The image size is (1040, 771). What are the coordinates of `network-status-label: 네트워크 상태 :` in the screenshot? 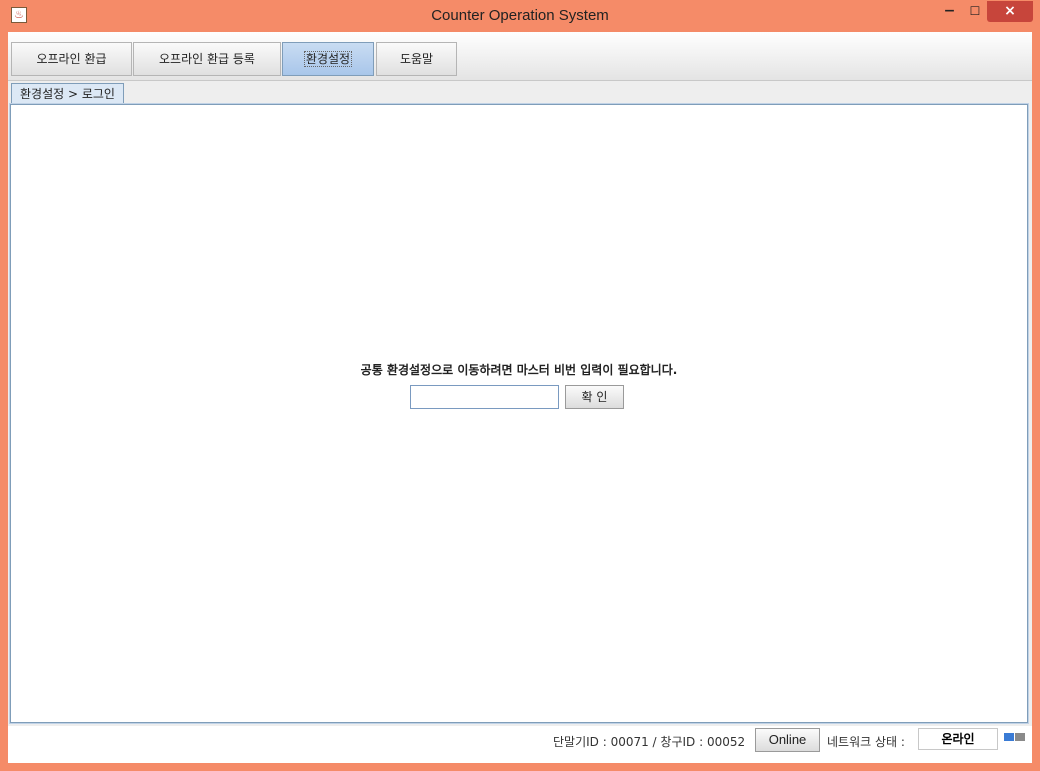 It's located at (866, 742).